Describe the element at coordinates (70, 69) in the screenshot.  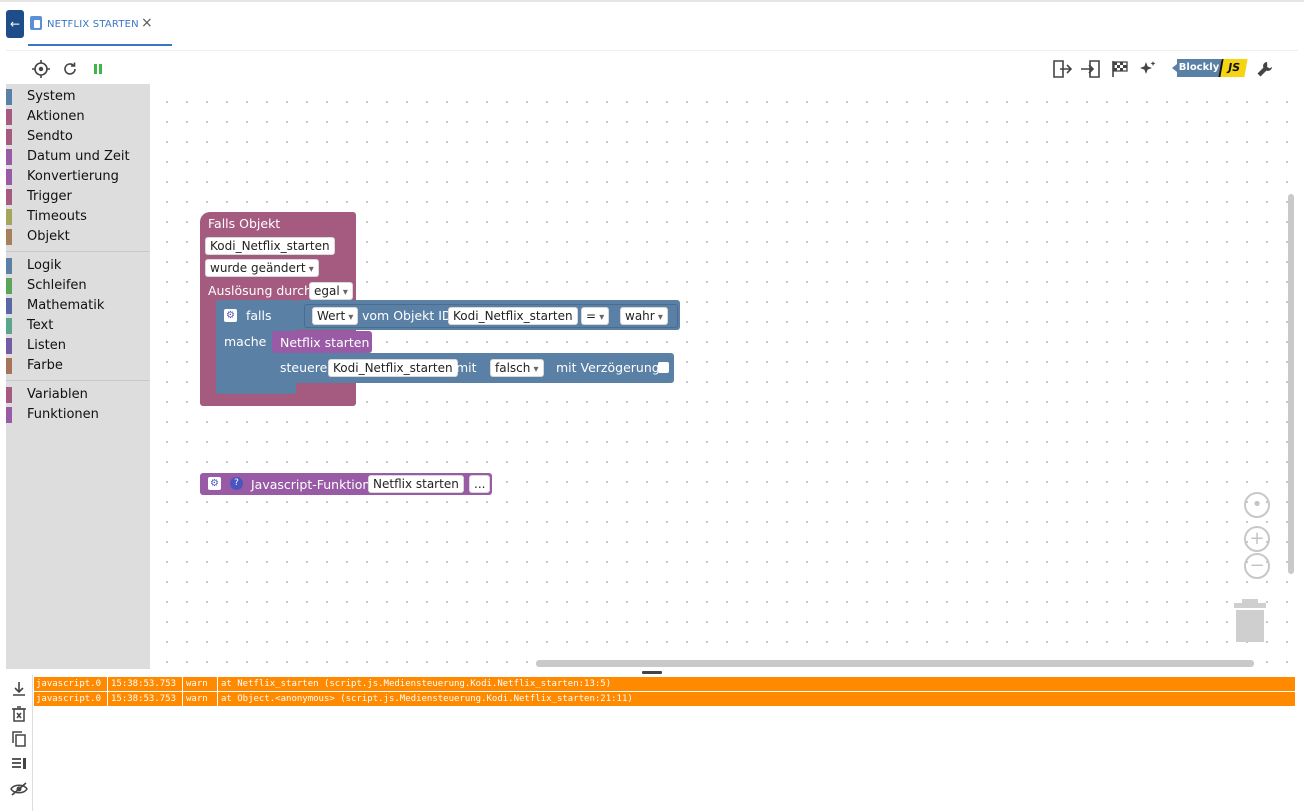
I see `refresh-icon` at that location.